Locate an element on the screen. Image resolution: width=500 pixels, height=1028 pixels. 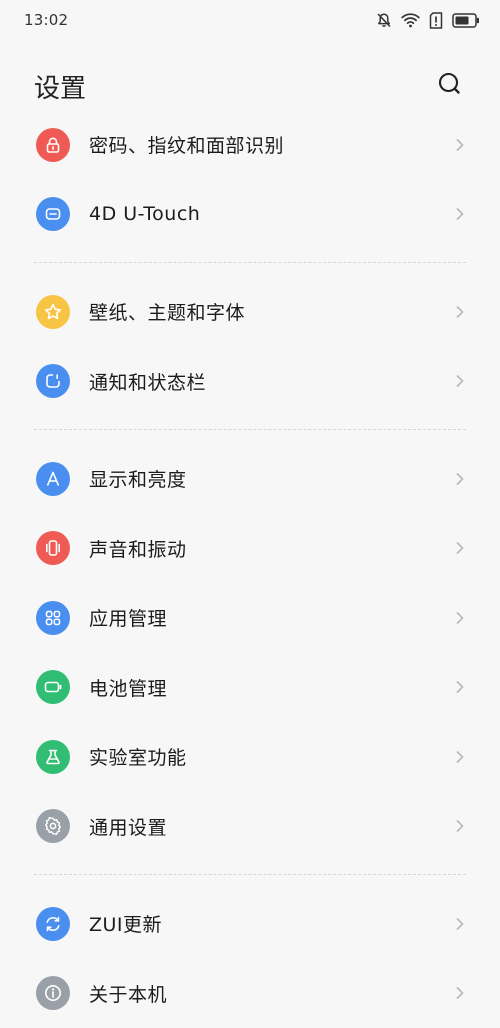
settings-item-label: 通用设置 is located at coordinates (128, 826).